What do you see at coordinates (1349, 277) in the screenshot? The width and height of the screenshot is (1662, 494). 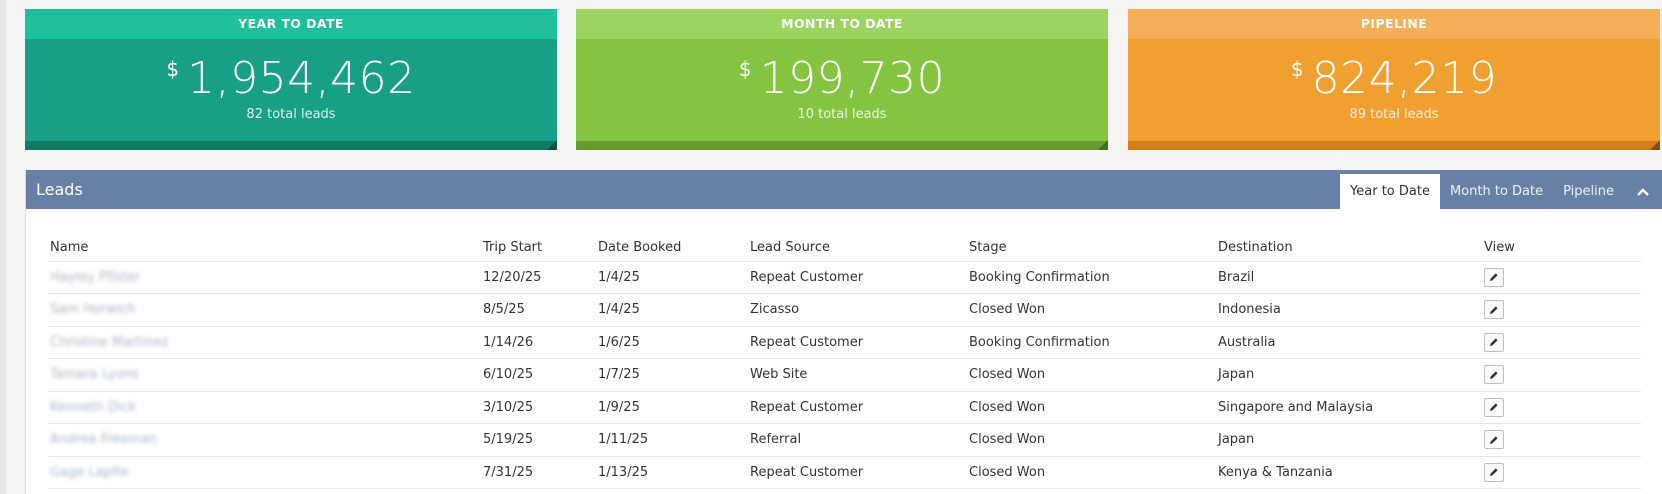 I see `destination-cell: Brazil` at bounding box center [1349, 277].